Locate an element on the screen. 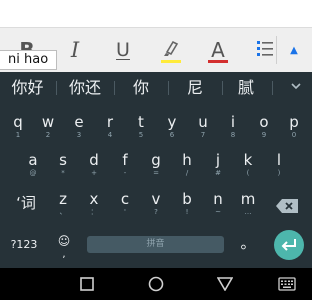  text-color-label: A is located at coordinates (218, 50).